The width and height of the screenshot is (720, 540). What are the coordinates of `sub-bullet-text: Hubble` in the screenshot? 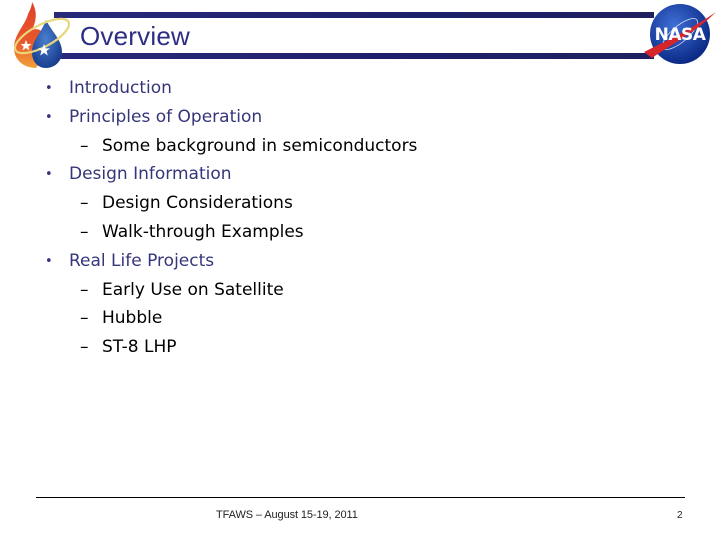 It's located at (132, 318).